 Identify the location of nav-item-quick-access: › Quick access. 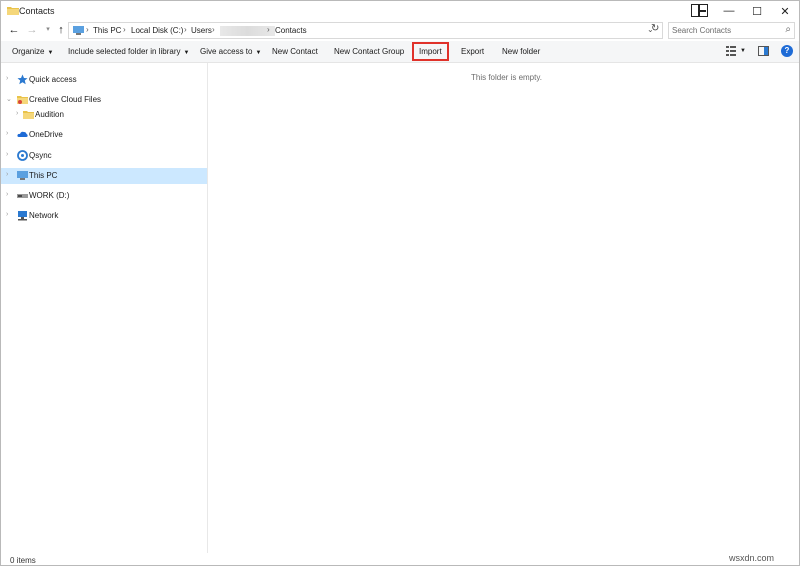
(104, 80).